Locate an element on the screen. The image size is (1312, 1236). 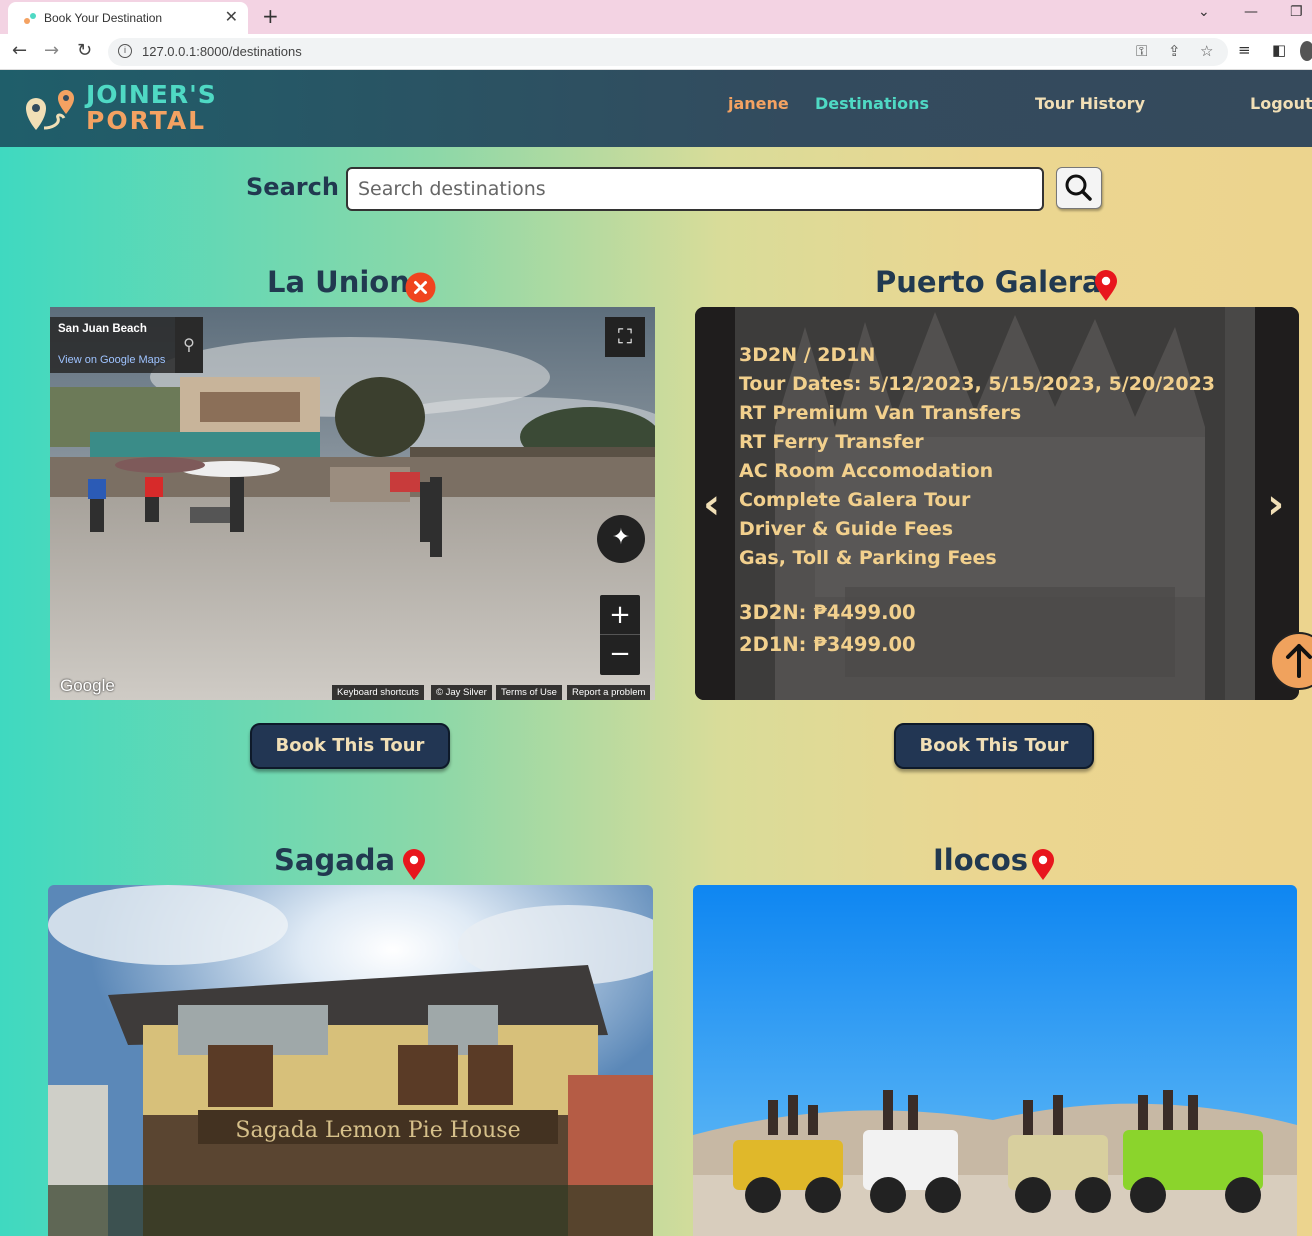
browser-tab: Book Your Destination ✕ is located at coordinates (128, 18).